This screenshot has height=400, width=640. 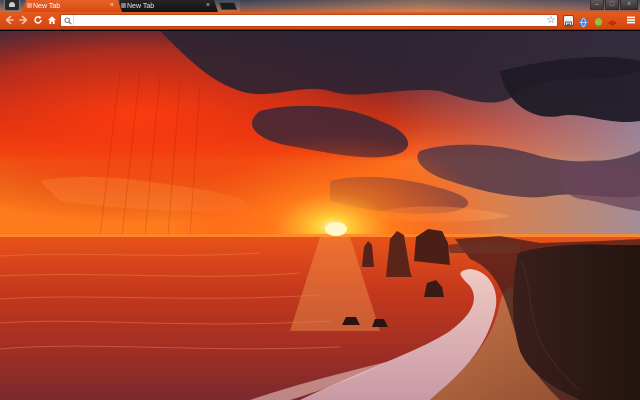 What do you see at coordinates (52, 20) in the screenshot?
I see `home-icon` at bounding box center [52, 20].